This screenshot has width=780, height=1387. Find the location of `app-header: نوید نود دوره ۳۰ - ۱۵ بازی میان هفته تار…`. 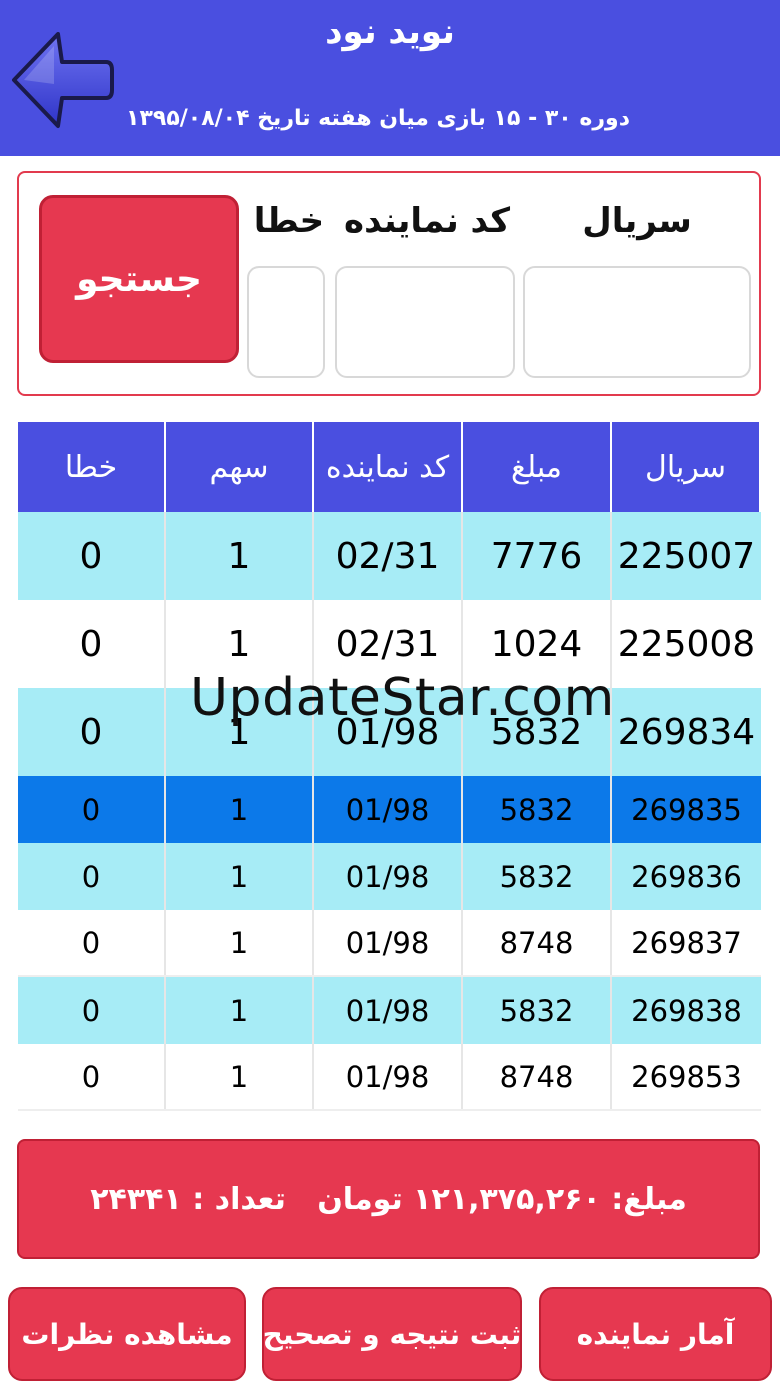

app-header: نوید نود دوره ۳۰ - ۱۵ بازی میان هفته تار… is located at coordinates (390, 78).